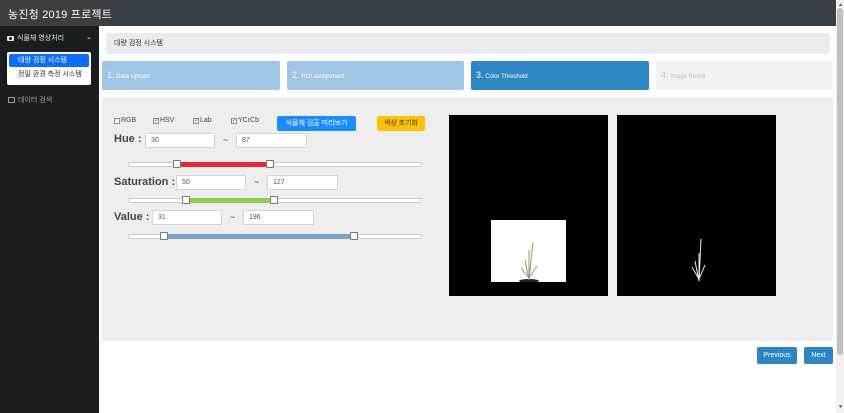 Image resolution: width=844 pixels, height=413 pixels. I want to click on hue-label: Hue :, so click(128, 139).